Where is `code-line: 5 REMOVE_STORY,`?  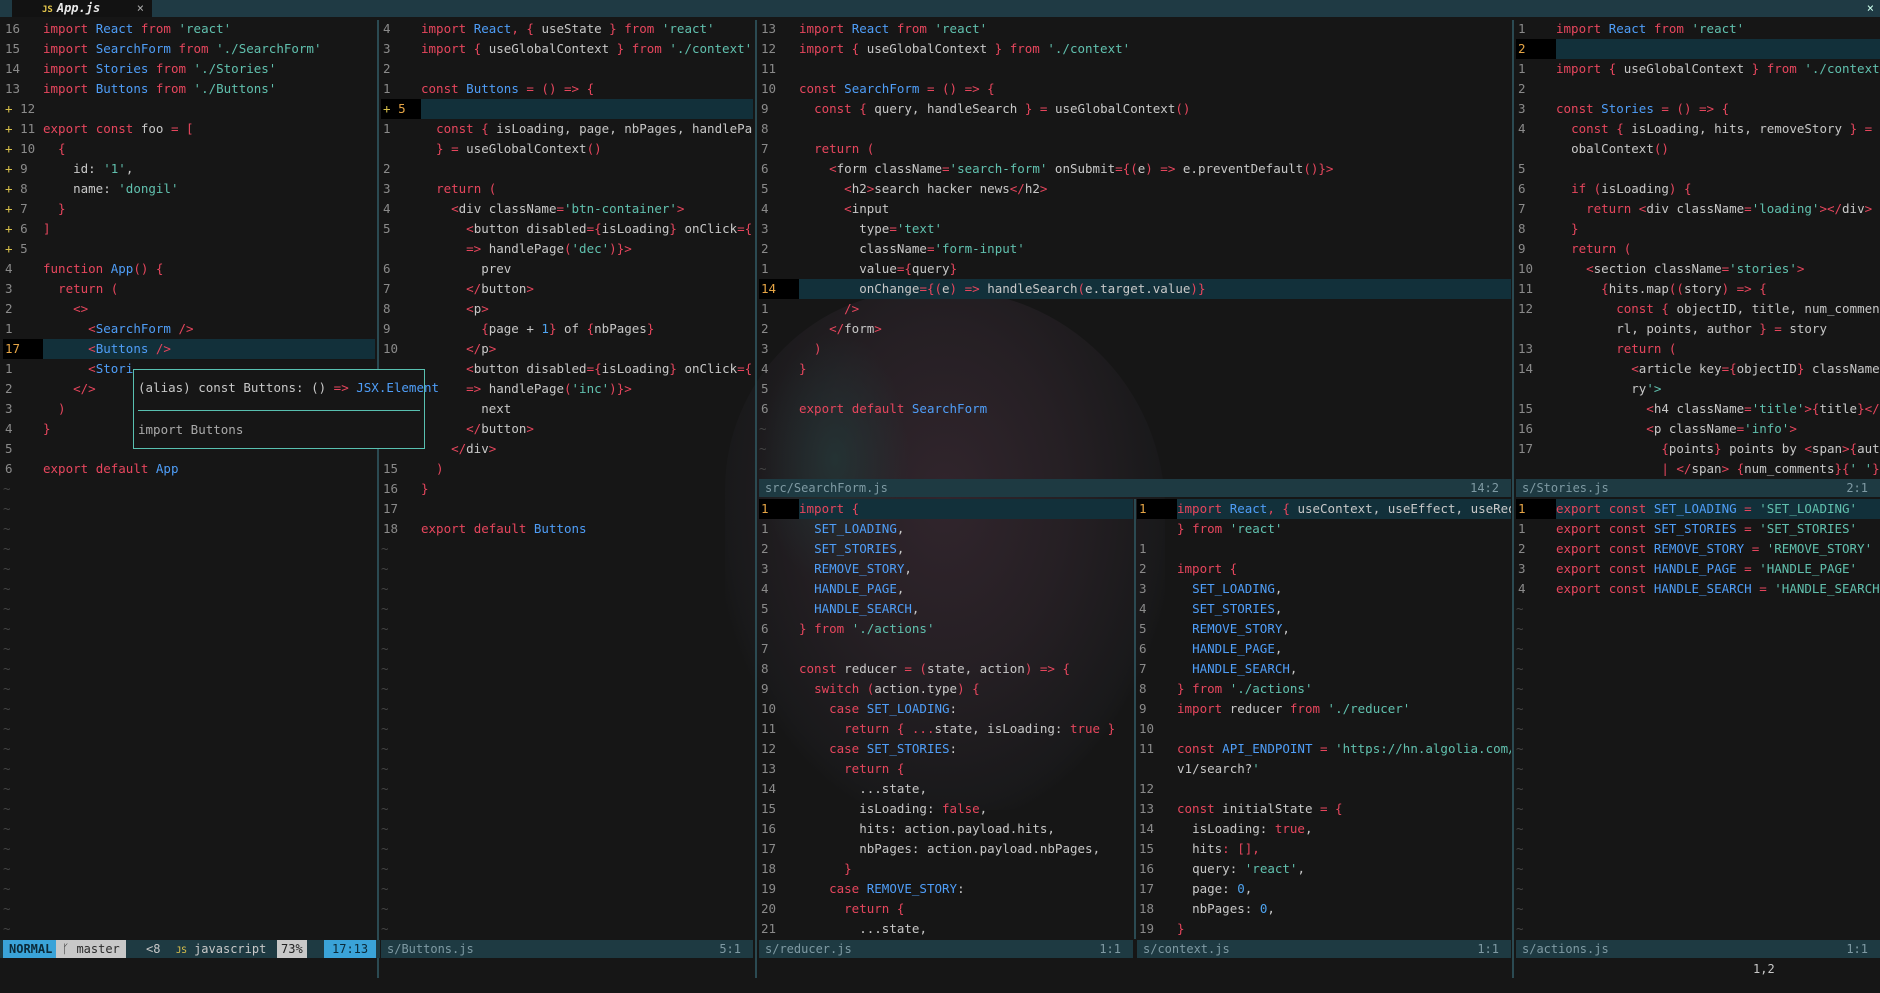
code-line: 5 REMOVE_STORY, is located at coordinates (1324, 629).